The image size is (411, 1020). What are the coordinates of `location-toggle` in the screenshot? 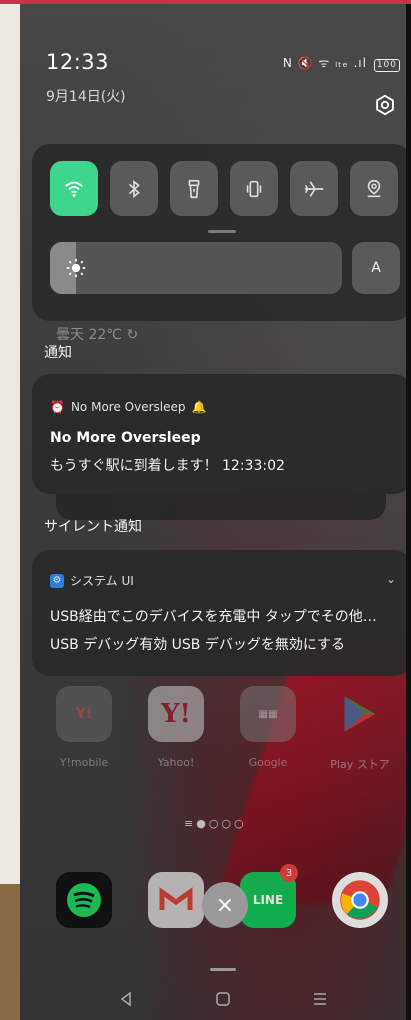 It's located at (374, 188).